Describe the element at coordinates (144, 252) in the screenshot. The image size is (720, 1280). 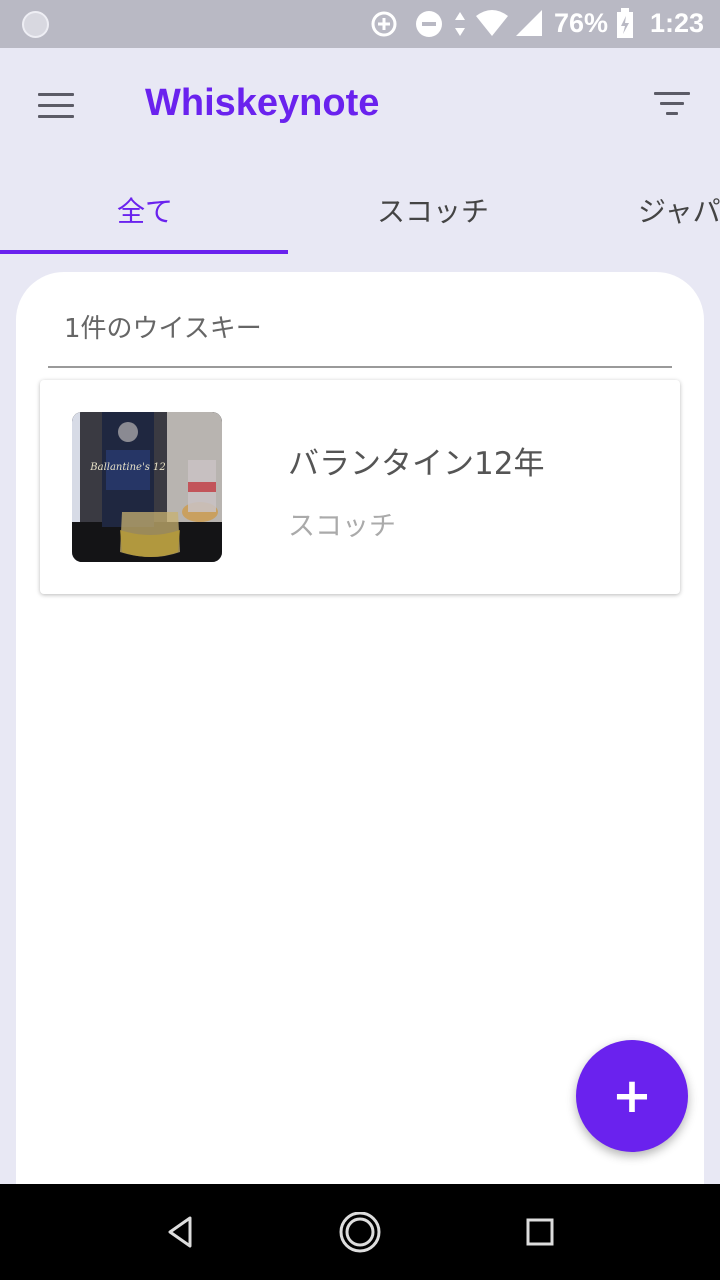
I see `tab-indicator` at that location.